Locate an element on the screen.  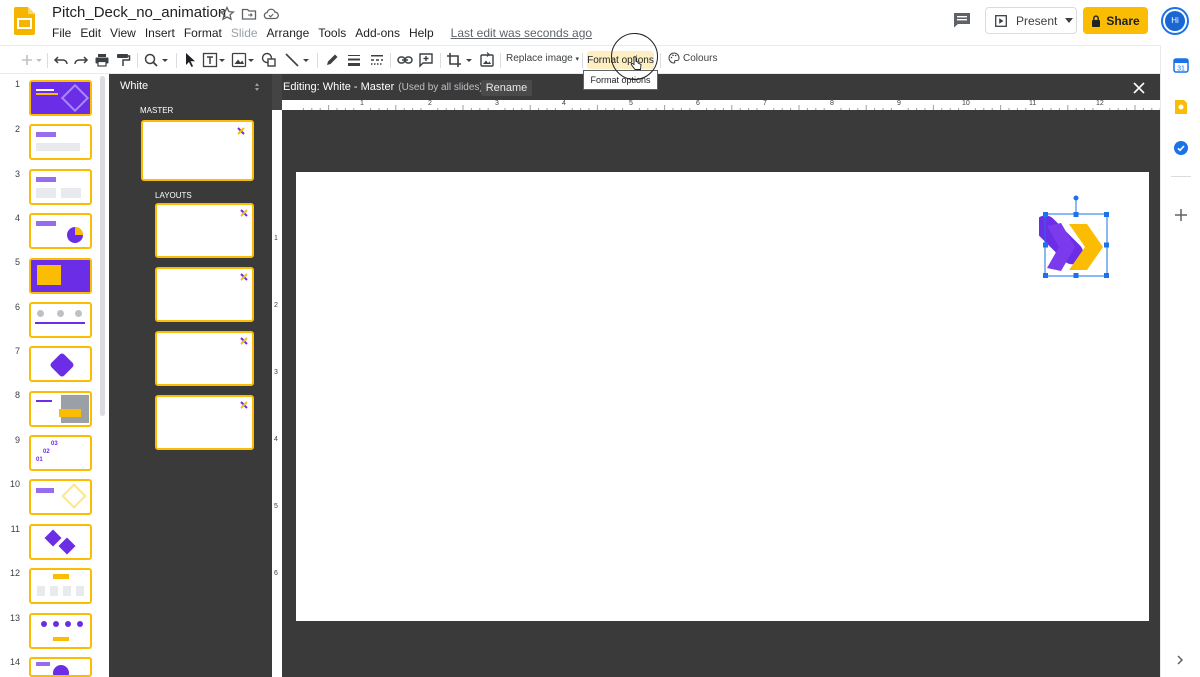
text-box-dropdown-icon is located at coordinates (222, 60).